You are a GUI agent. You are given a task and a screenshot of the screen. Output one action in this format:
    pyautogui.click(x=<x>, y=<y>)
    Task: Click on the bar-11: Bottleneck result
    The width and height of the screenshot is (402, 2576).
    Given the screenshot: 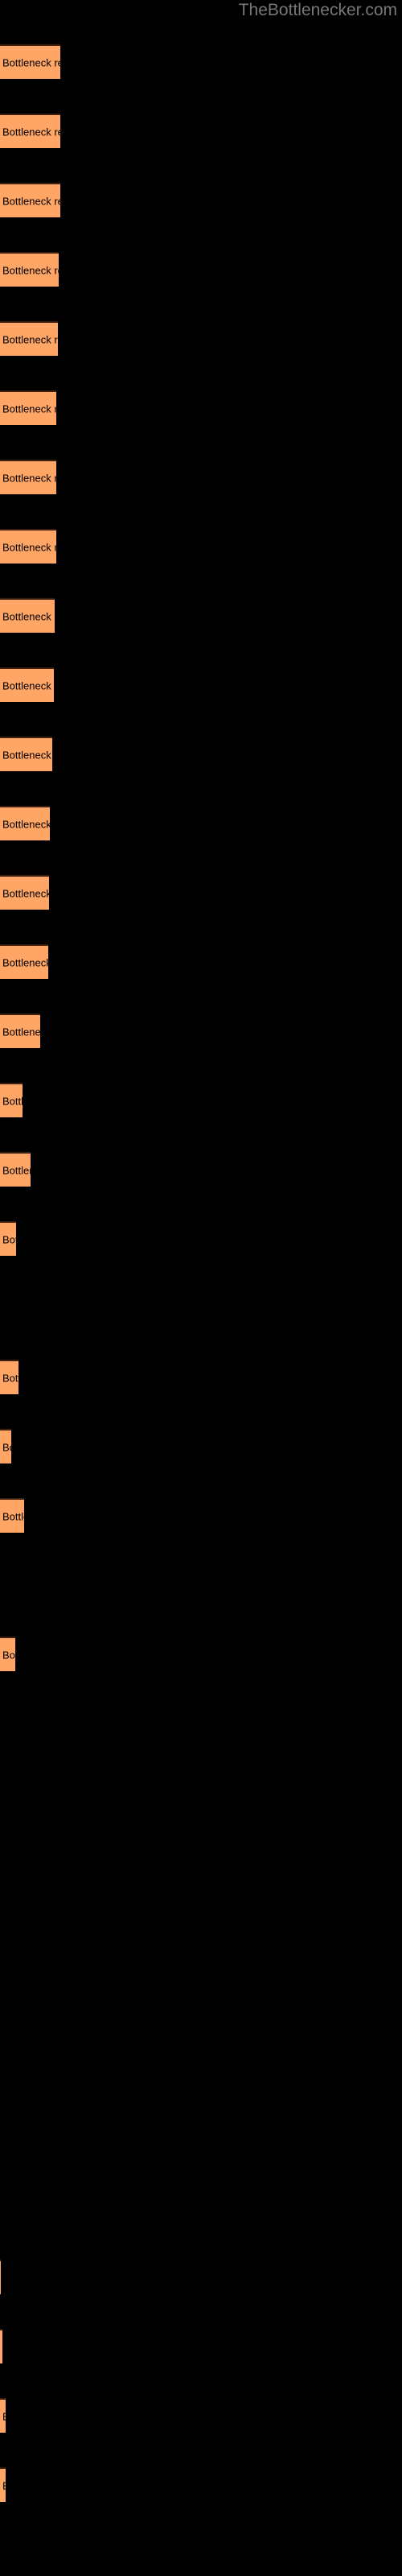 What is the action you would take?
    pyautogui.click(x=26, y=754)
    